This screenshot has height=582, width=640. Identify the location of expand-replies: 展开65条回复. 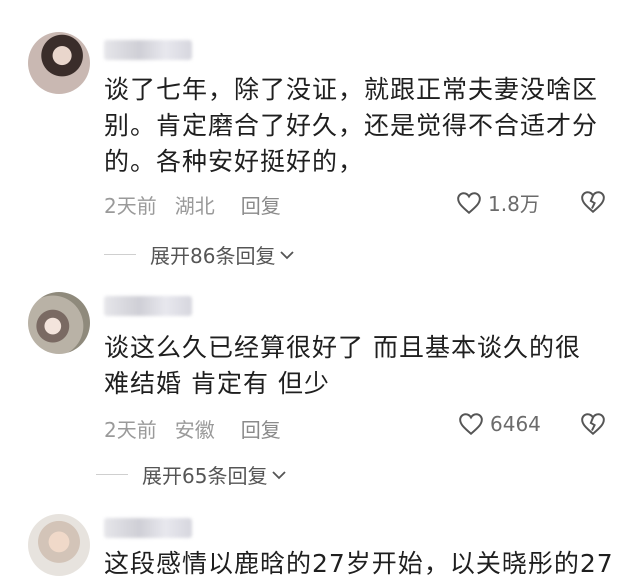
(191, 474).